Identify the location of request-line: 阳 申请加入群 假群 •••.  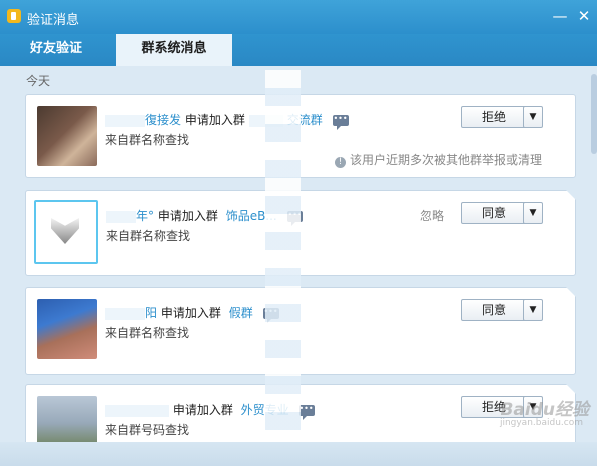
(192, 313).